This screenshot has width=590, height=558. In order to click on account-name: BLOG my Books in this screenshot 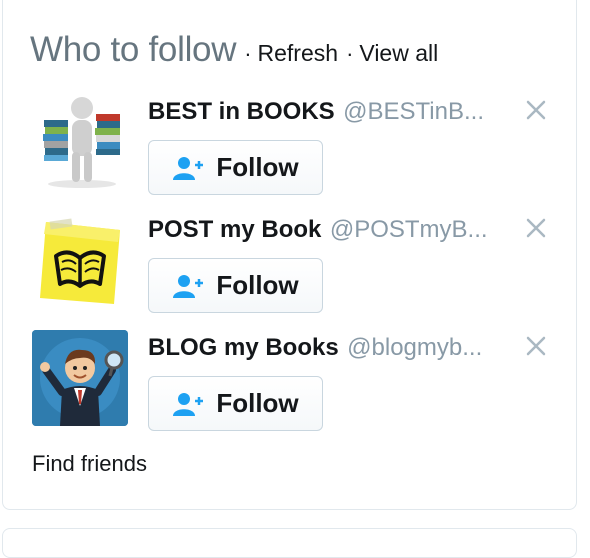, I will do `click(243, 347)`.